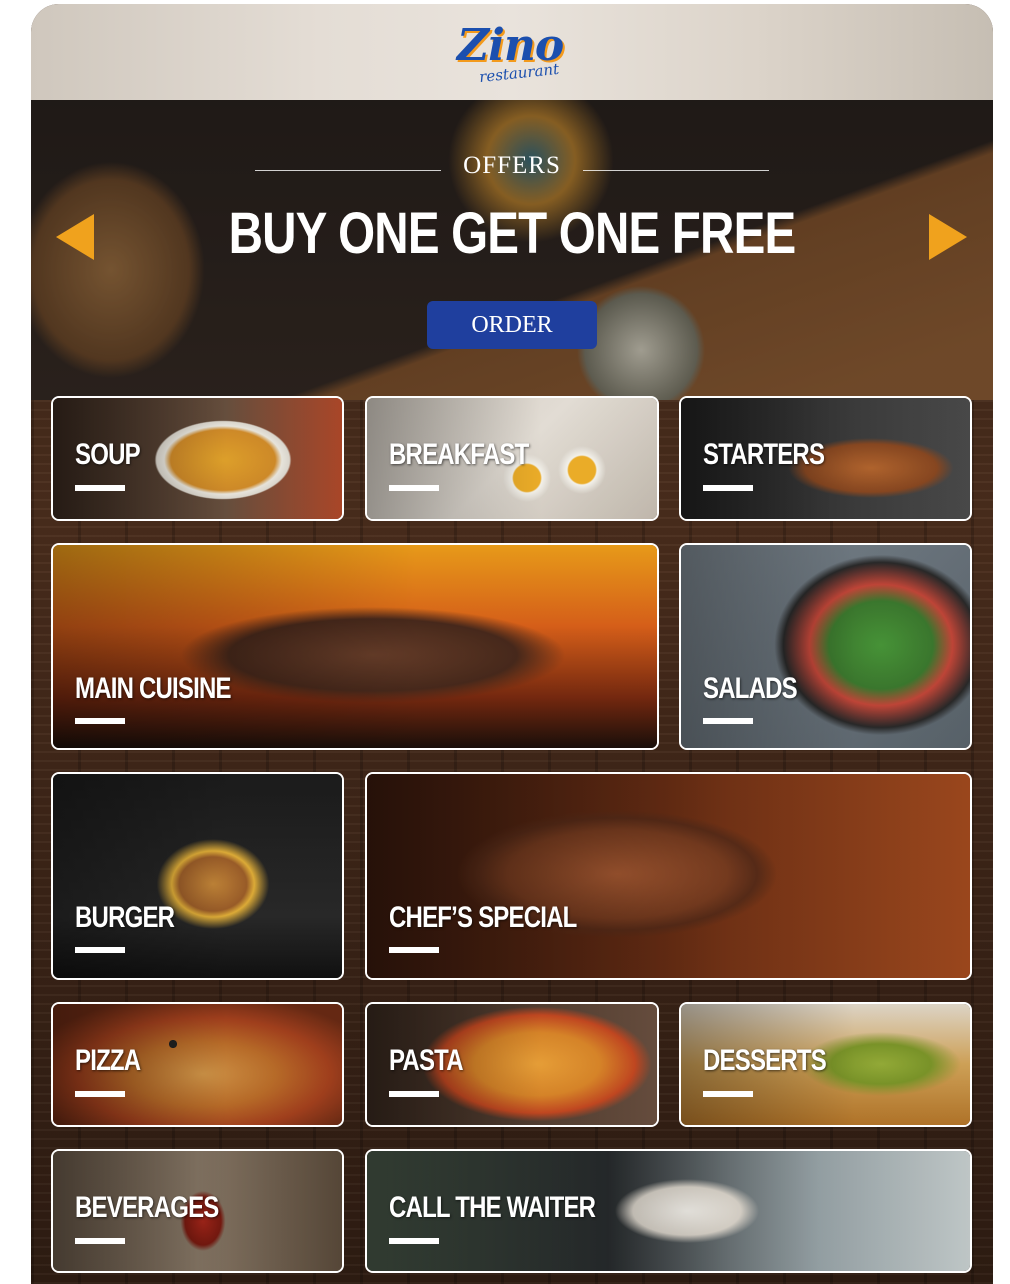  I want to click on offer-title: BUY ONE GET ONE FREE, so click(512, 233).